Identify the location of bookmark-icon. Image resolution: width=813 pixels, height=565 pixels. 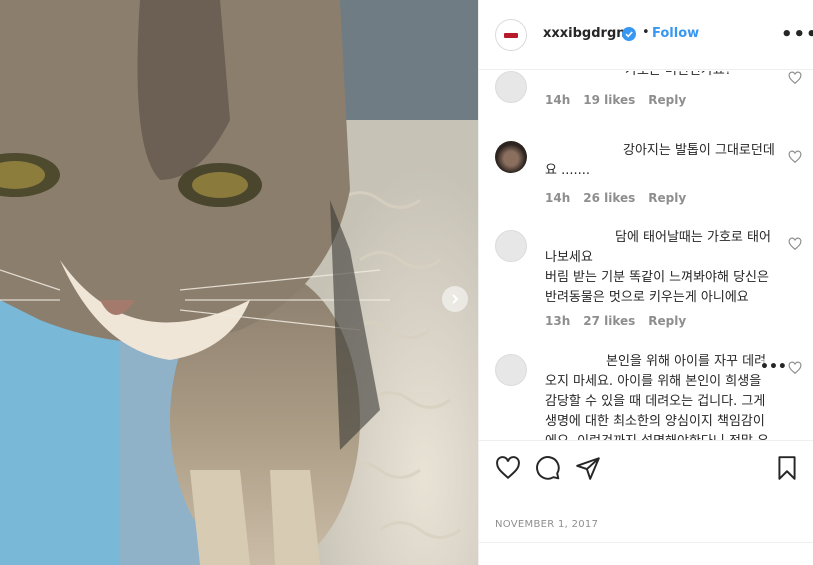
(787, 468).